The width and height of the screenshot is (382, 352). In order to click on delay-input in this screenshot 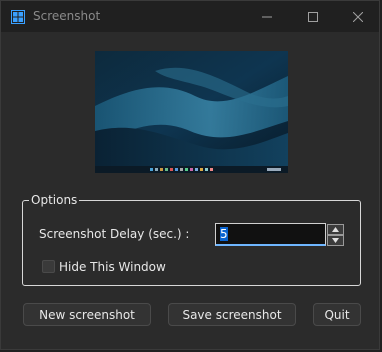, I will do `click(270, 234)`.